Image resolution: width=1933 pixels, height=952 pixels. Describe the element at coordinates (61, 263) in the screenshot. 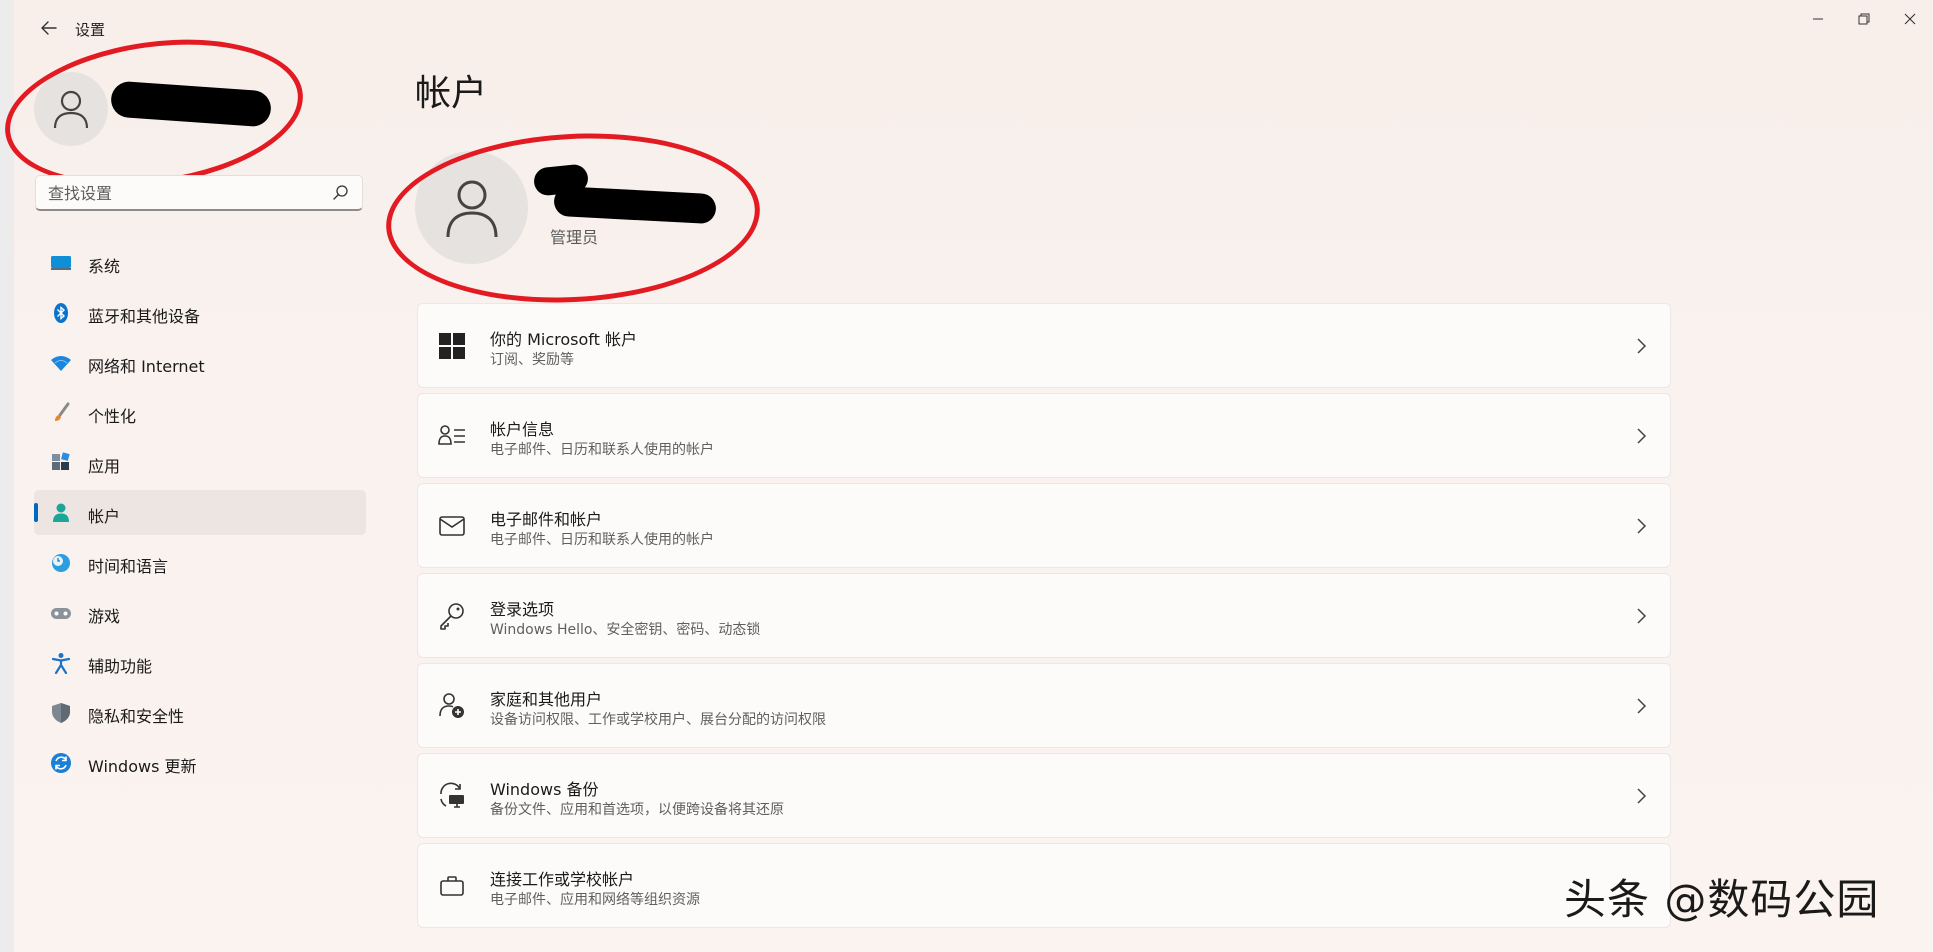

I see `monitor-icon` at that location.